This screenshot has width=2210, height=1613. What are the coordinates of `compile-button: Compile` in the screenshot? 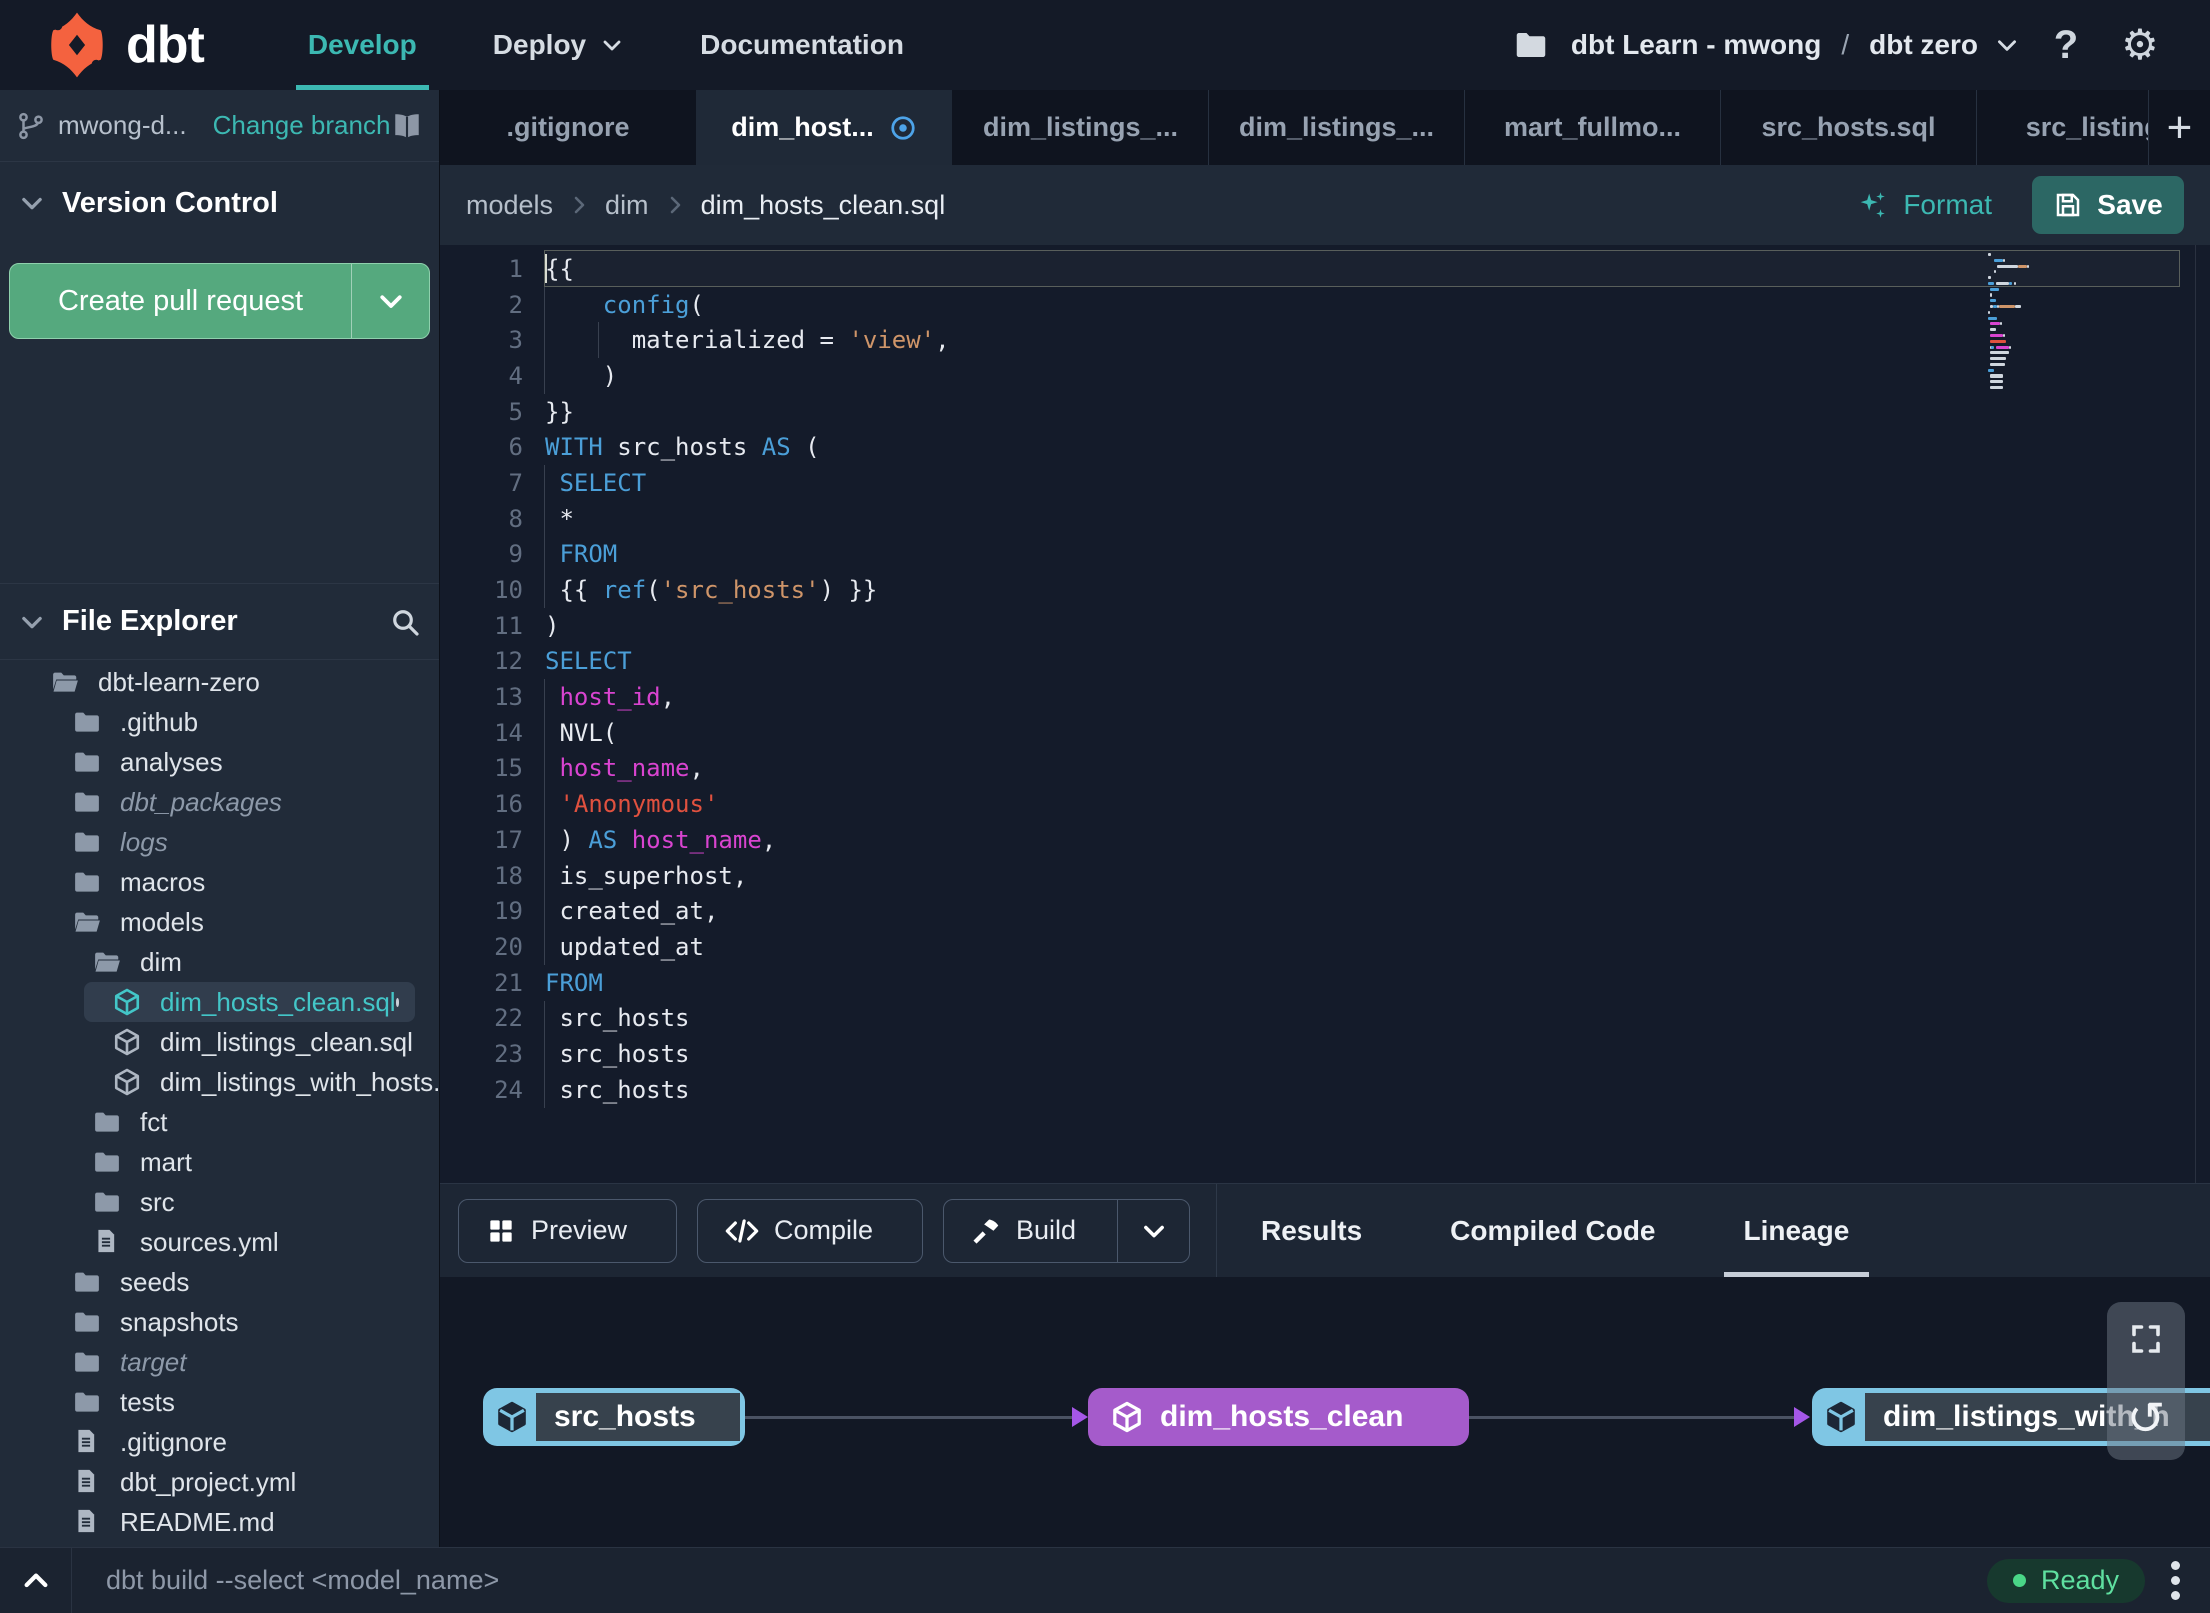 It's located at (810, 1230).